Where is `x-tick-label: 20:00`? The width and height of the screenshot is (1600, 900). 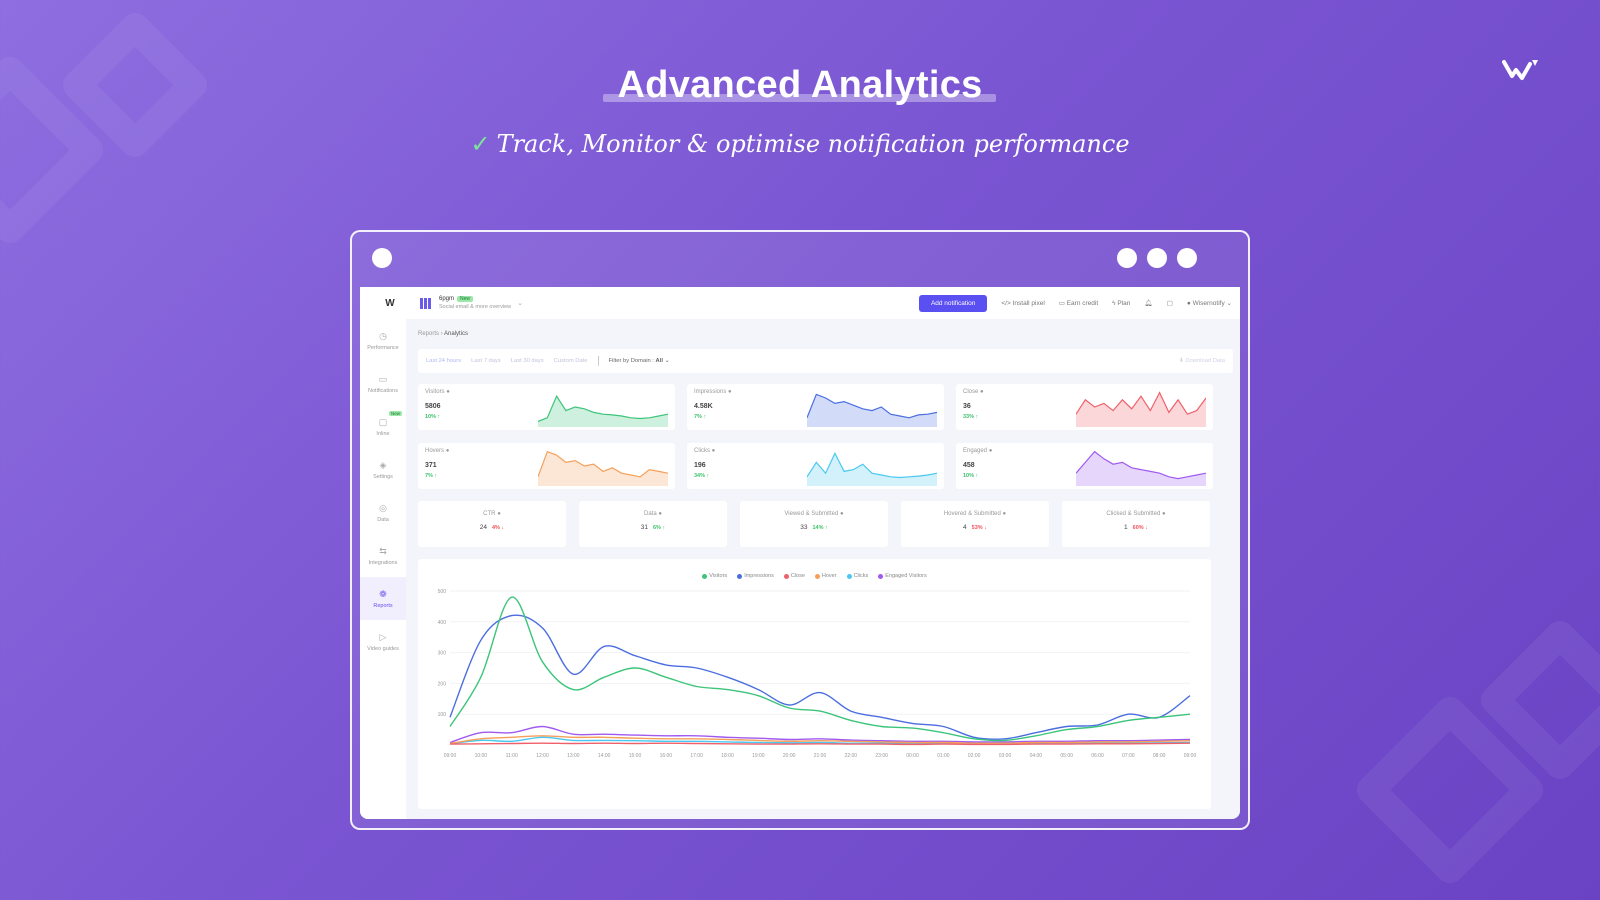
x-tick-label: 20:00 is located at coordinates (789, 756).